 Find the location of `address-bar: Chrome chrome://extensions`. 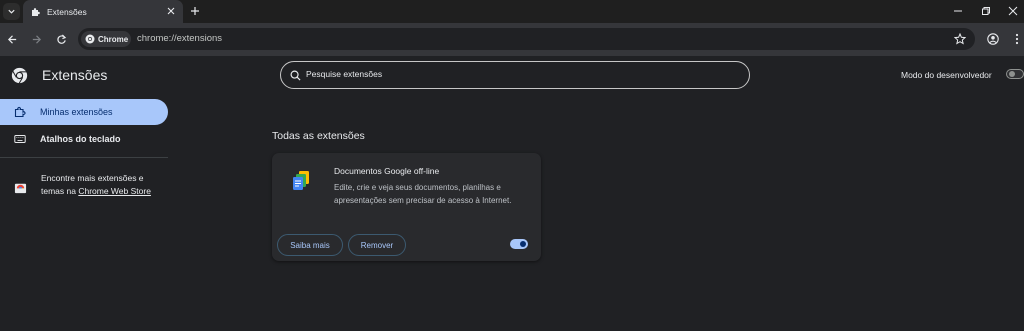

address-bar: Chrome chrome://extensions is located at coordinates (526, 39).